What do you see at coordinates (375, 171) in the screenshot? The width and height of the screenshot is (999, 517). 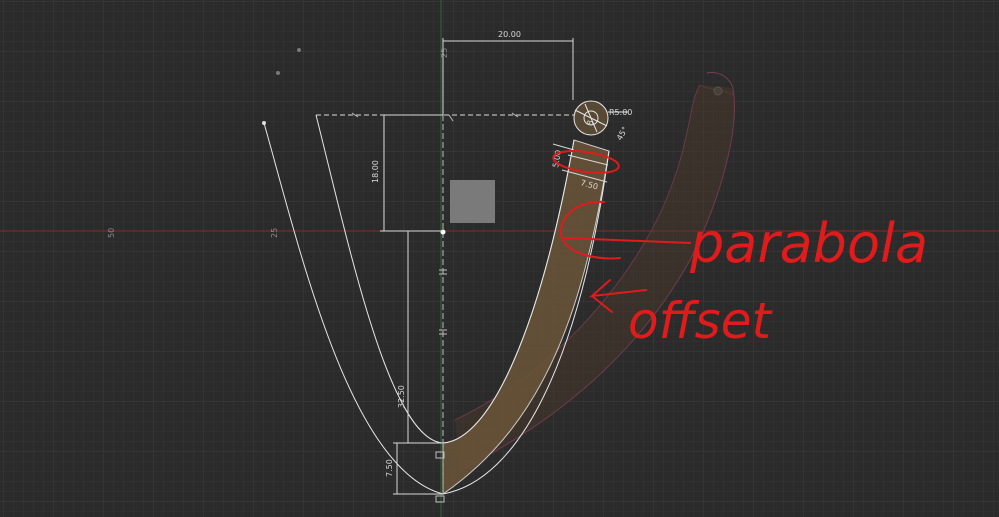 I see `dimension-left-height-label: 18.00` at bounding box center [375, 171].